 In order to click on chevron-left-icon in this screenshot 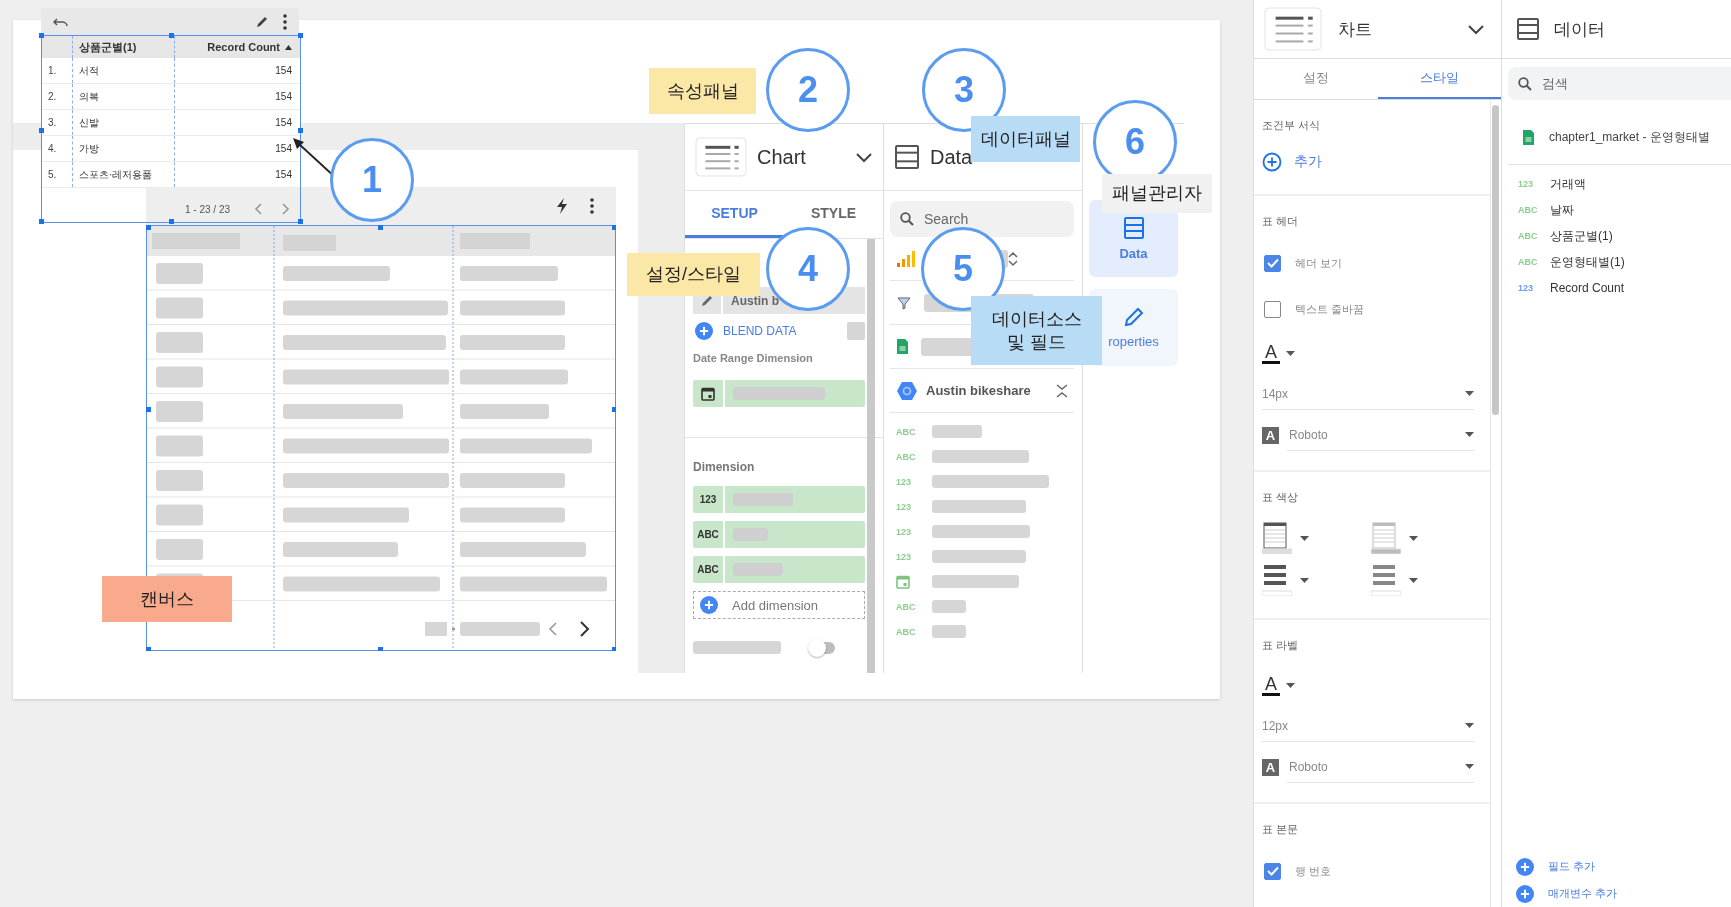, I will do `click(258, 209)`.